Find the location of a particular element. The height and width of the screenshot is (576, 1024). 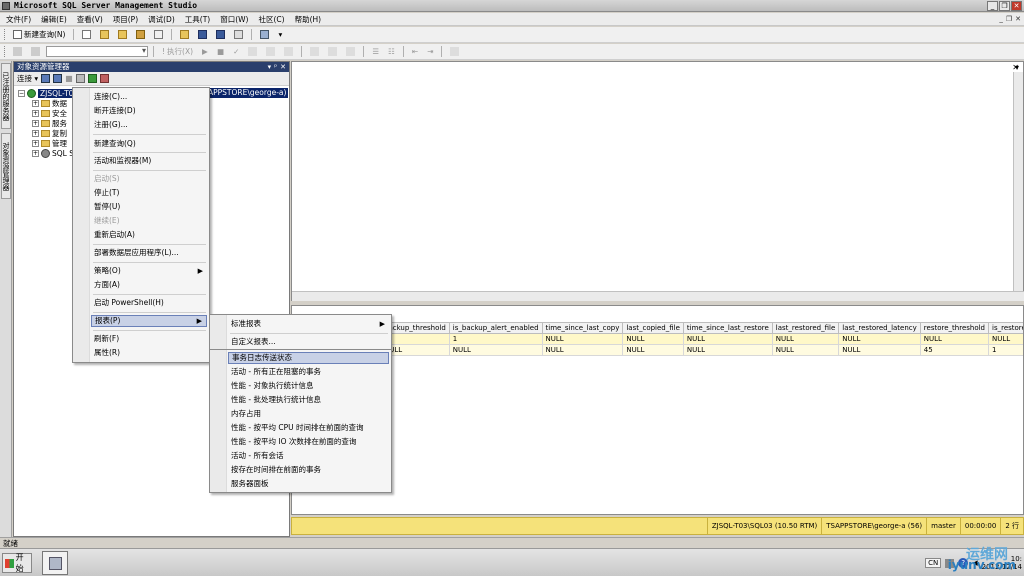

menu-item-powershell: 启动 PowerShell(H) is located at coordinates (149, 303).